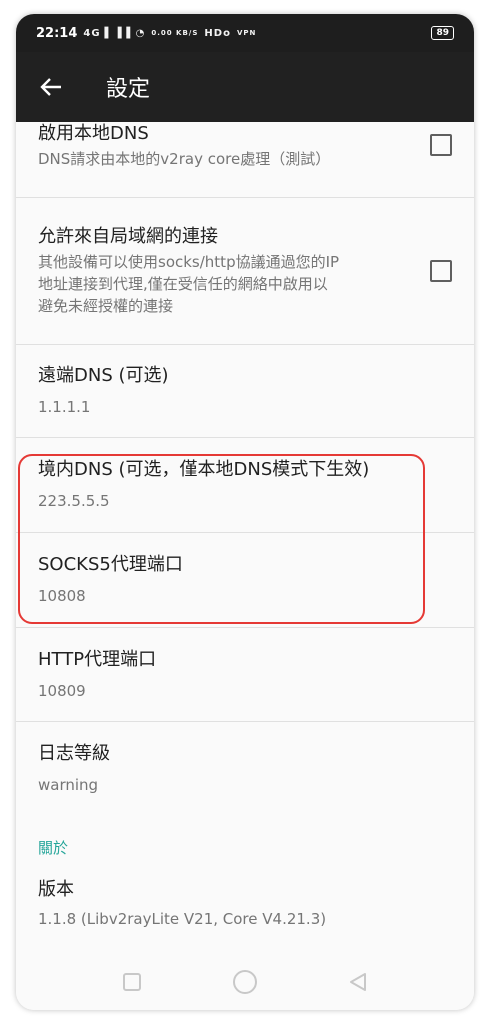 This screenshot has width=490, height=1024. Describe the element at coordinates (245, 391) in the screenshot. I see `setting-remote-dns: 遠端DNS (可选) 1.1.1.1` at that location.